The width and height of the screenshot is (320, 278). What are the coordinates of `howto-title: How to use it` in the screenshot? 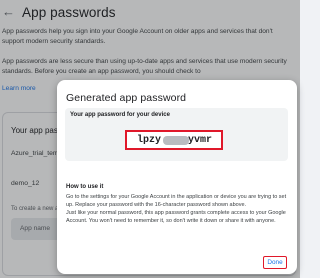 It's located at (85, 187).